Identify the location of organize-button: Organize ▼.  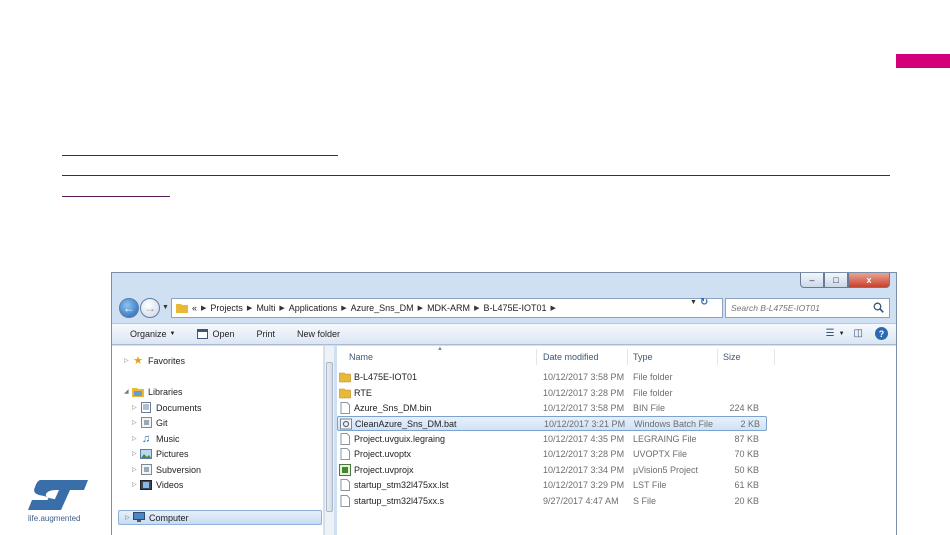
(152, 334).